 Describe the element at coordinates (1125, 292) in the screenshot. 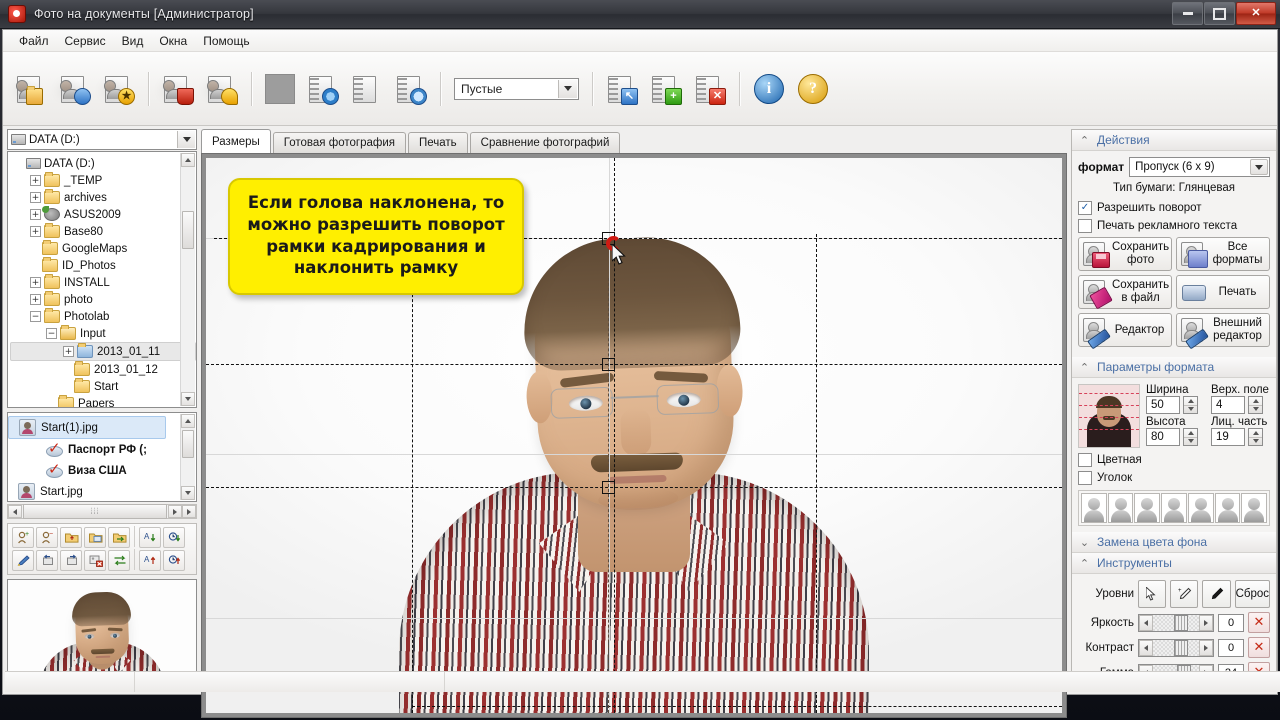

I see `save-to-file-button: Сохранить в файл` at that location.